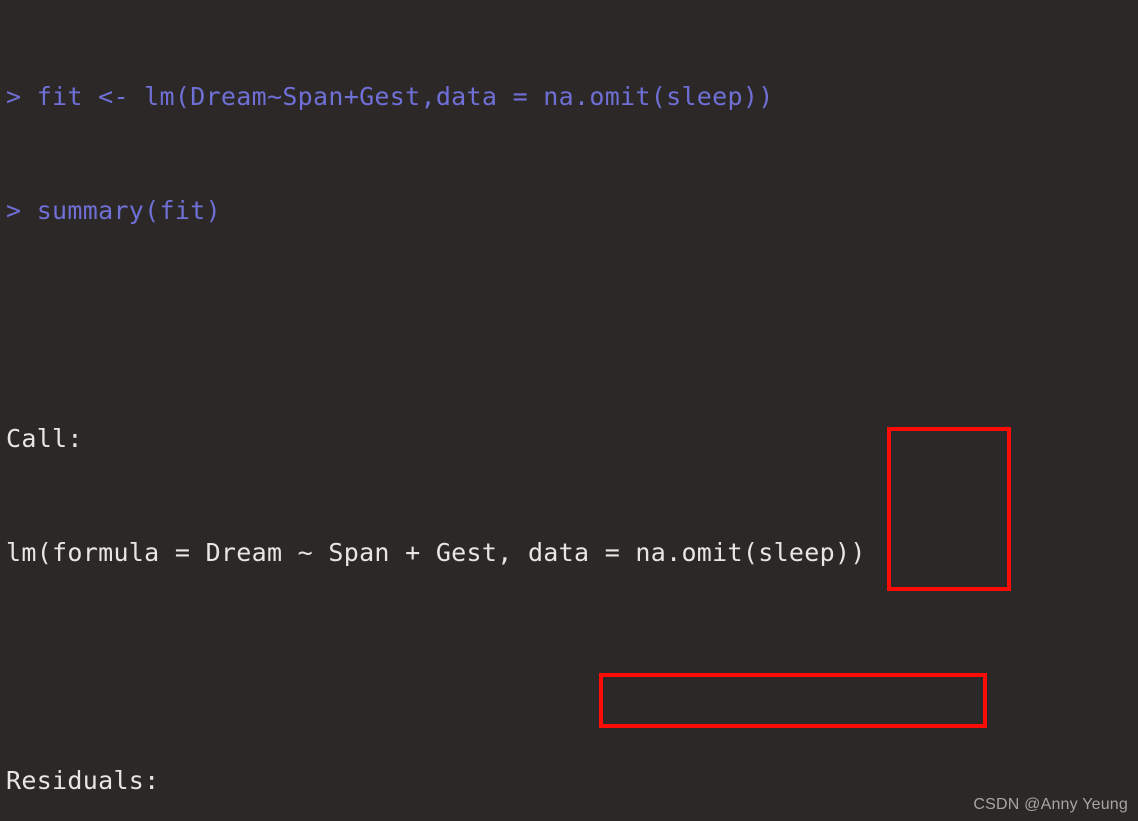 This screenshot has width=1138, height=821. Describe the element at coordinates (44, 438) in the screenshot. I see `console-line-call-header: Call:` at that location.